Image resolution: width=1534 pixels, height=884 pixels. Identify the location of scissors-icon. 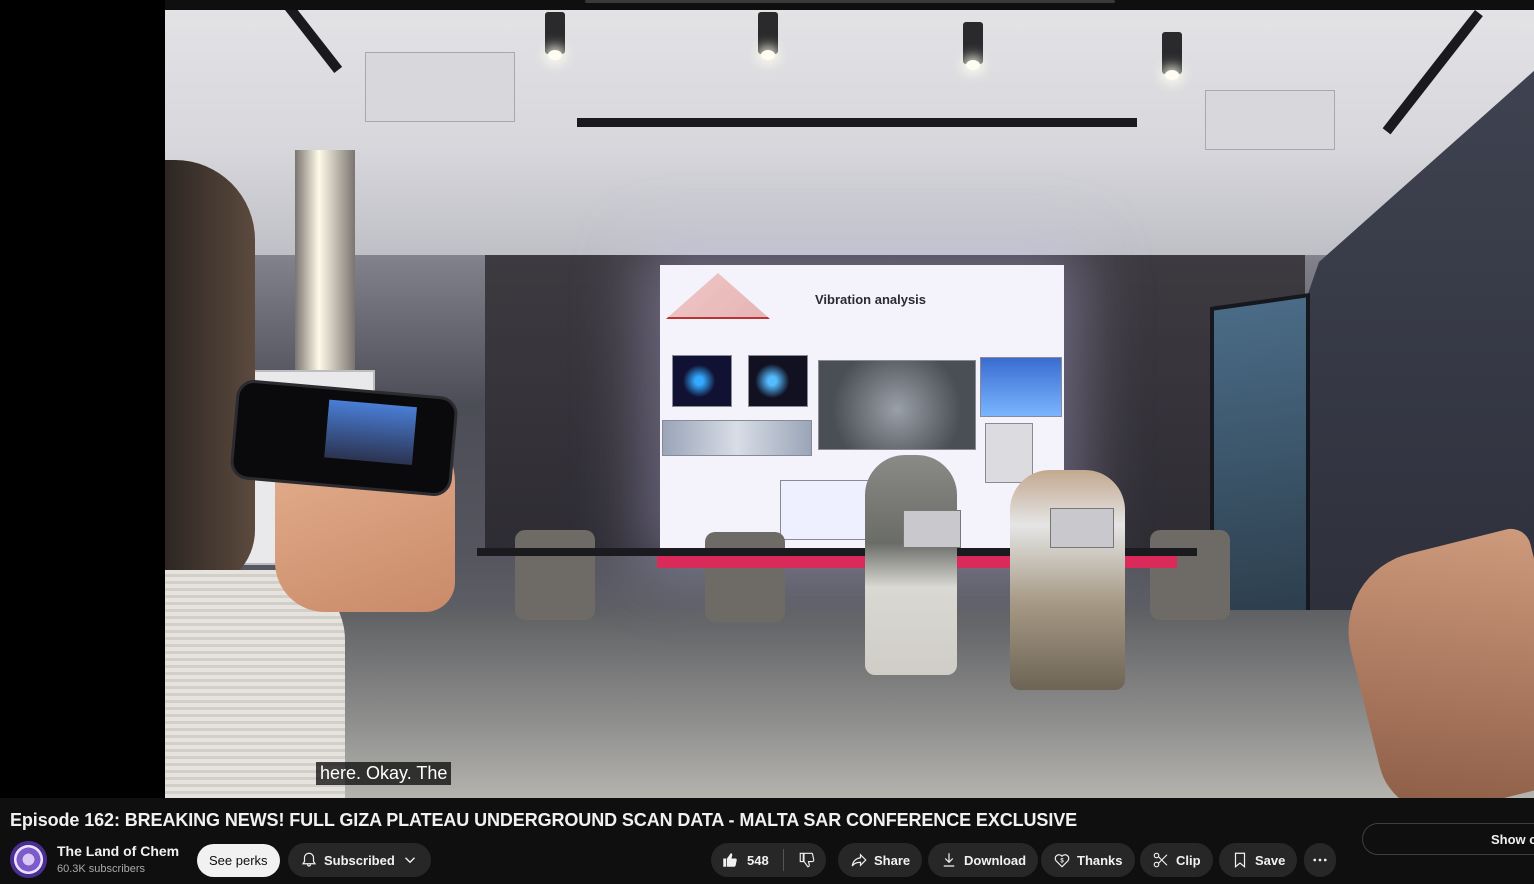
(1161, 860).